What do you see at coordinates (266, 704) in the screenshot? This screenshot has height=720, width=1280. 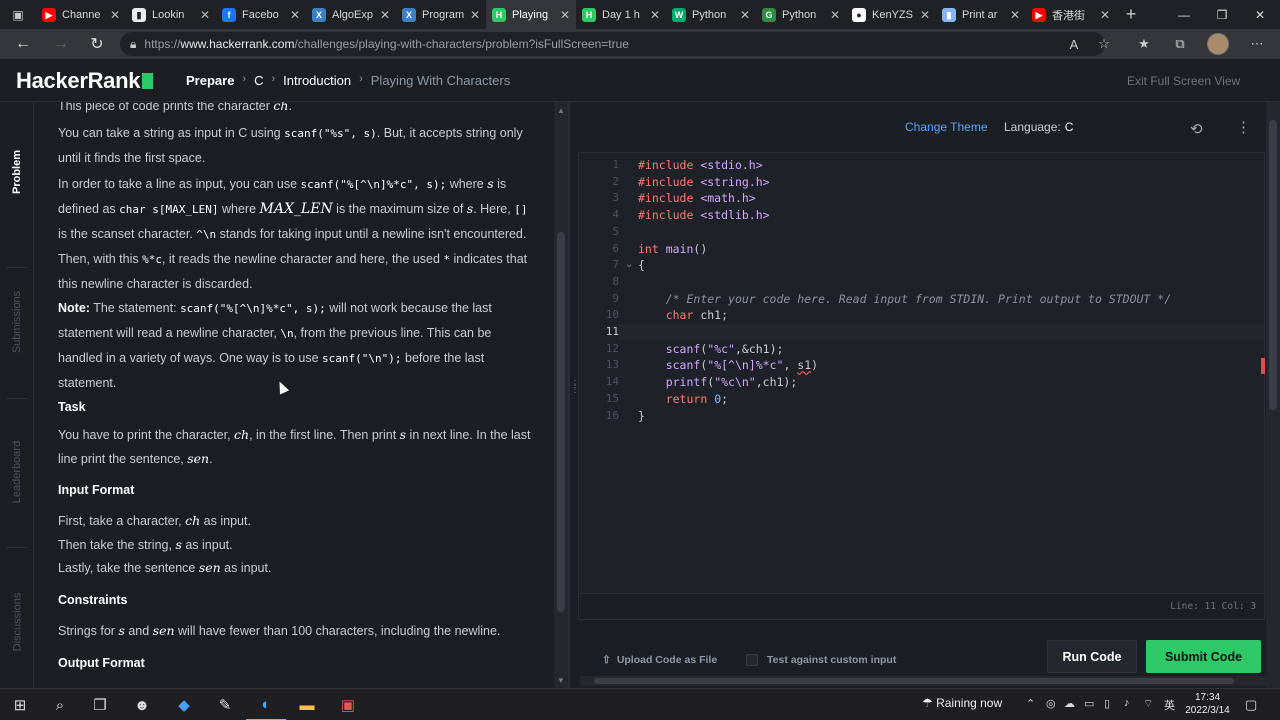 I see `edge-browser-icon: ◐` at bounding box center [266, 704].